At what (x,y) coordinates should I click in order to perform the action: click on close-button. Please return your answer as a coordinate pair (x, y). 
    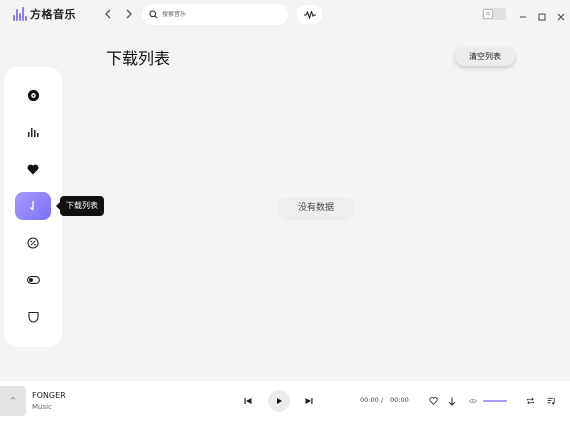
    Looking at the image, I should click on (561, 14).